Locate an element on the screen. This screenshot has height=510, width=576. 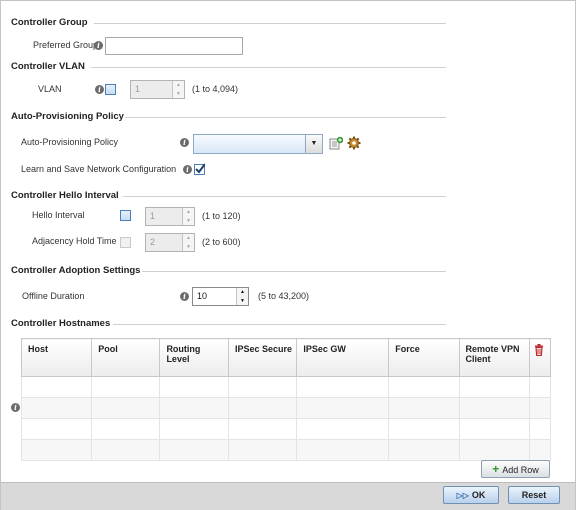
add-row-button: + Add Row is located at coordinates (515, 469).